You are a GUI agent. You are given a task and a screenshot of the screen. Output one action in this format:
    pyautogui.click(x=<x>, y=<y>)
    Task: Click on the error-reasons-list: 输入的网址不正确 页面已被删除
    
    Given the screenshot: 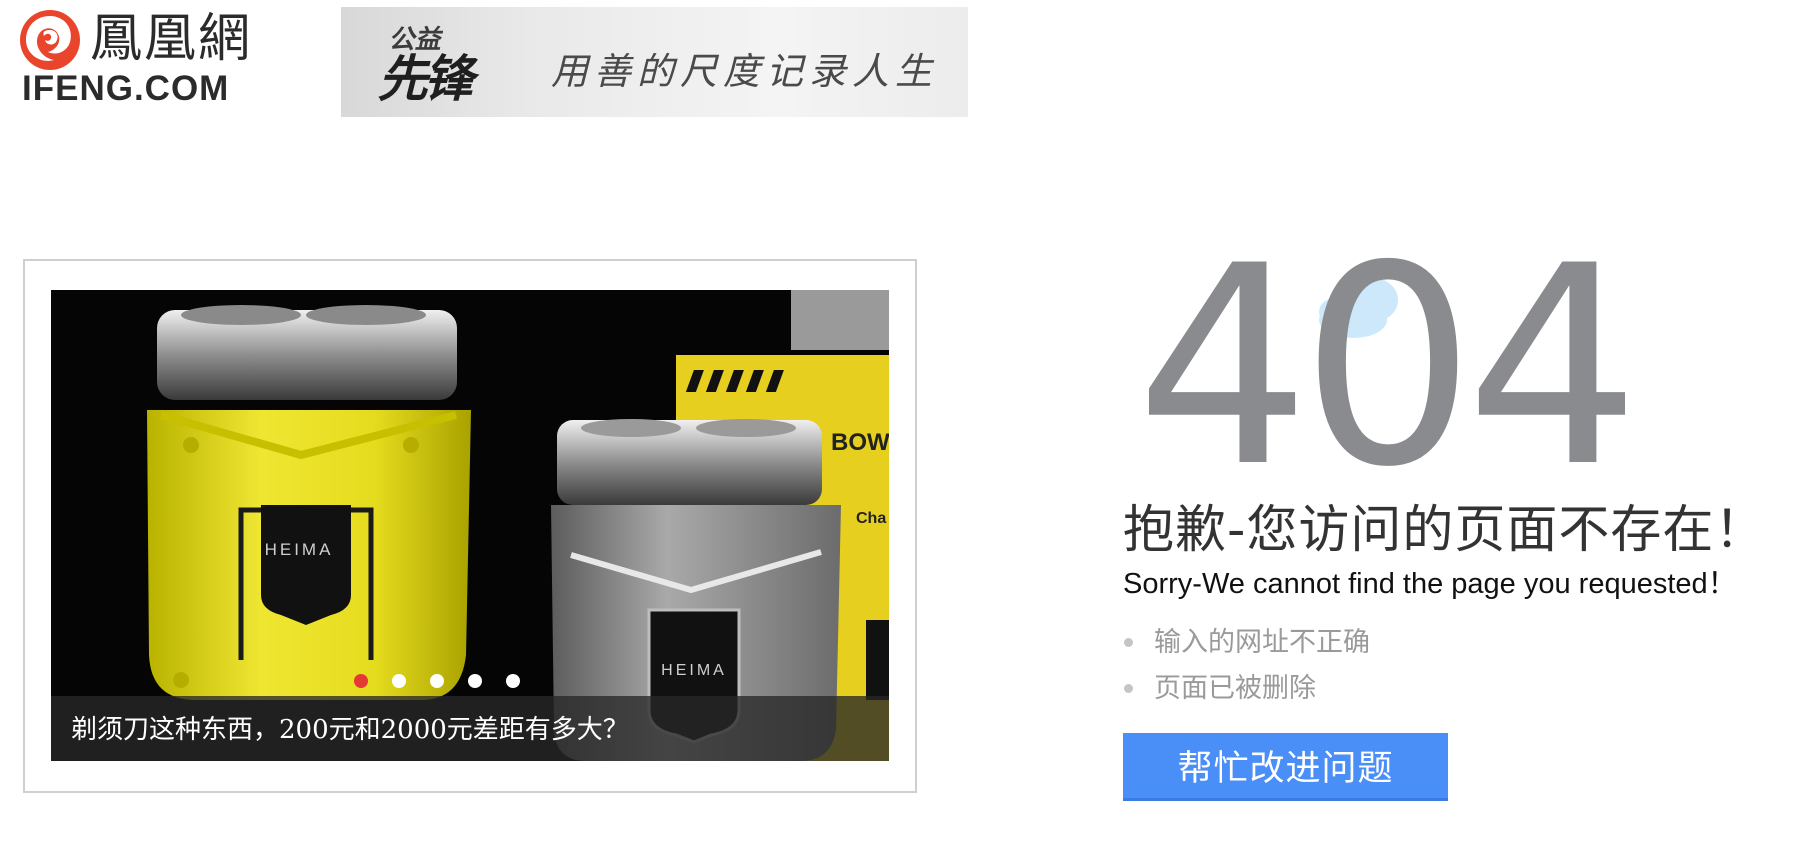 What is the action you would take?
    pyautogui.click(x=1246, y=666)
    